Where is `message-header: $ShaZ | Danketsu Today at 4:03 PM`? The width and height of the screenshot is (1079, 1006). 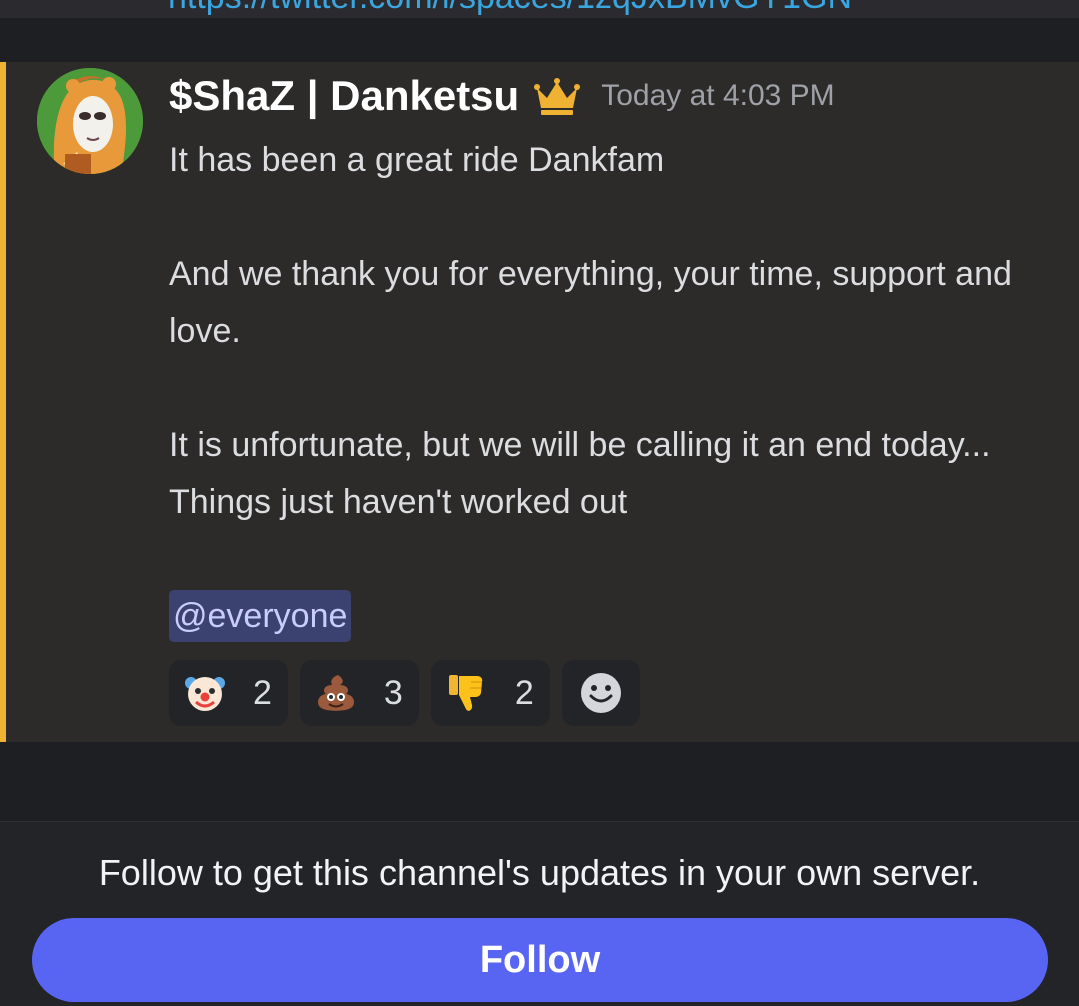 message-header: $ShaZ | Danketsu Today at 4:03 PM is located at coordinates (502, 96).